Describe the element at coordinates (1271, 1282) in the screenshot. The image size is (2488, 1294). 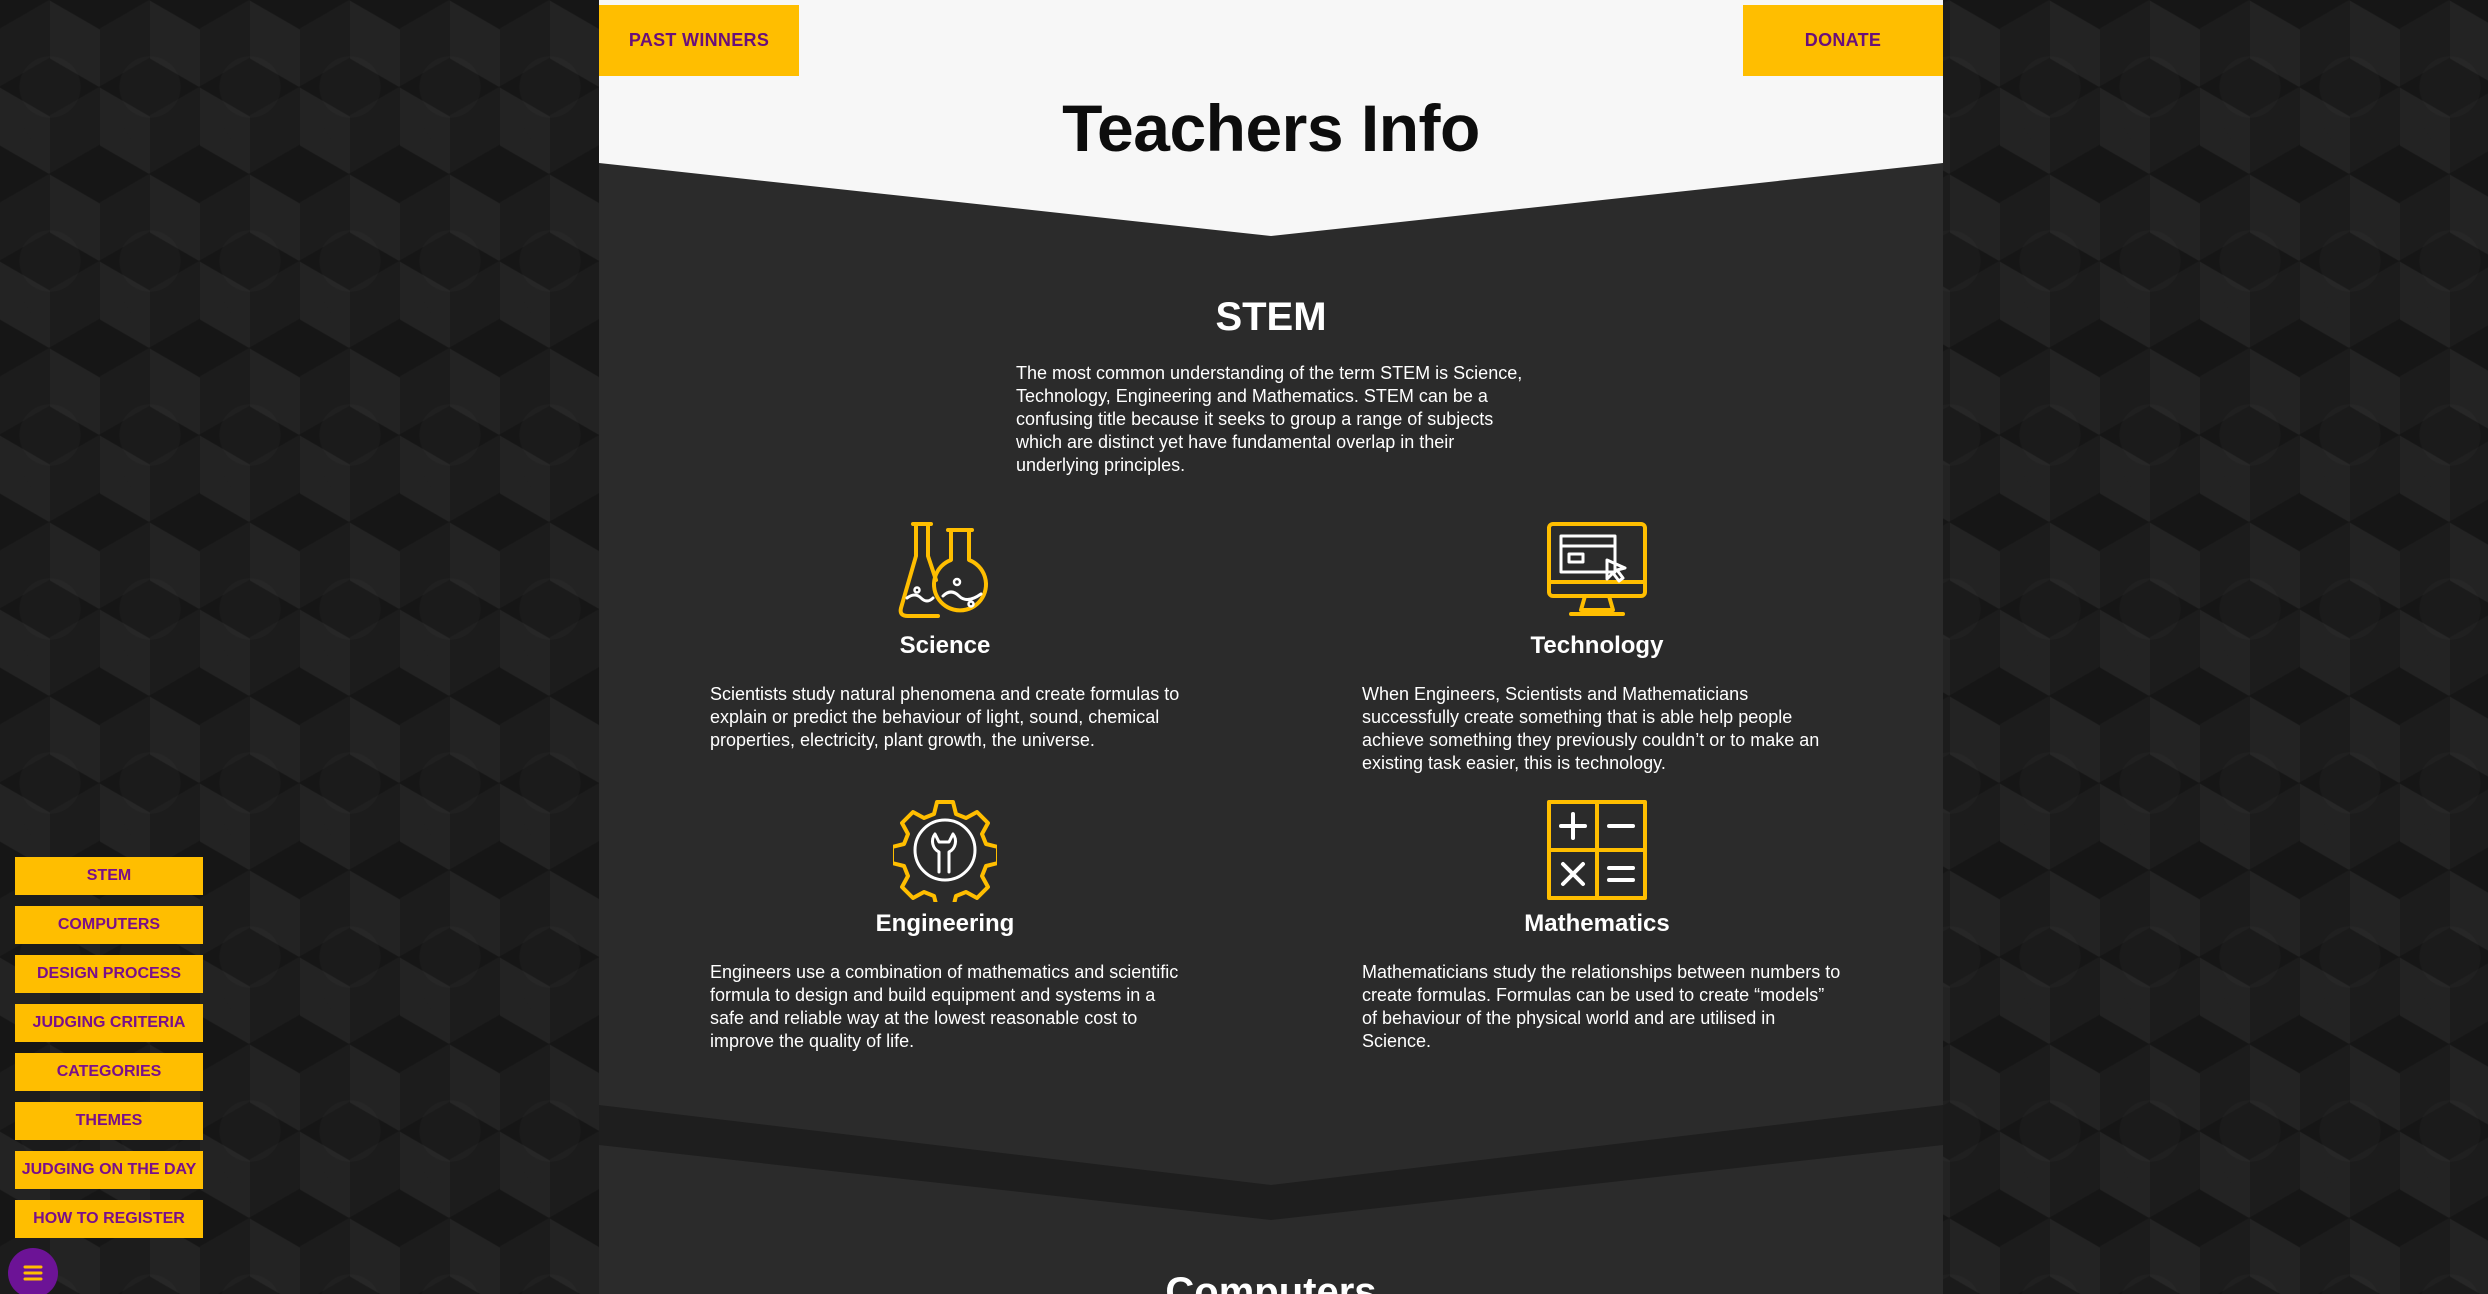
I see `computers-section-title: Computers` at that location.